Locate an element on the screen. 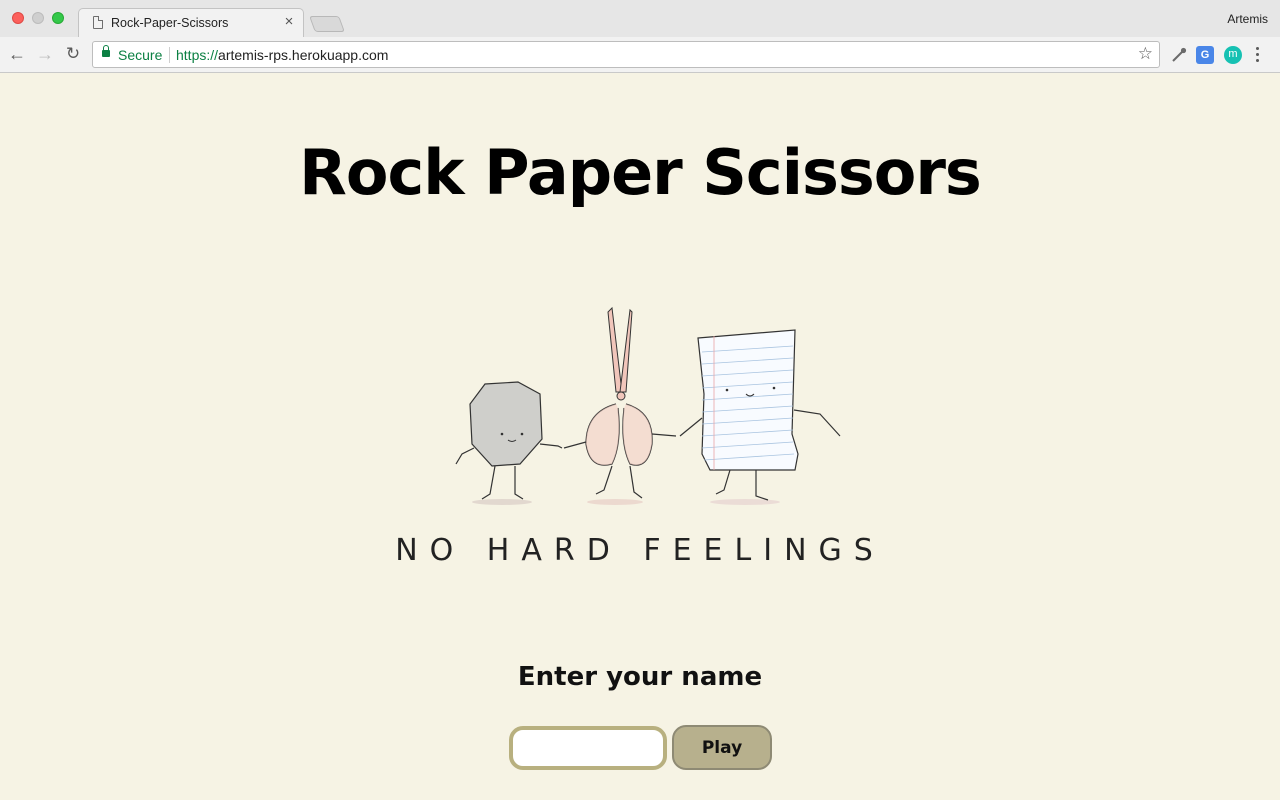  name-input is located at coordinates (588, 748).